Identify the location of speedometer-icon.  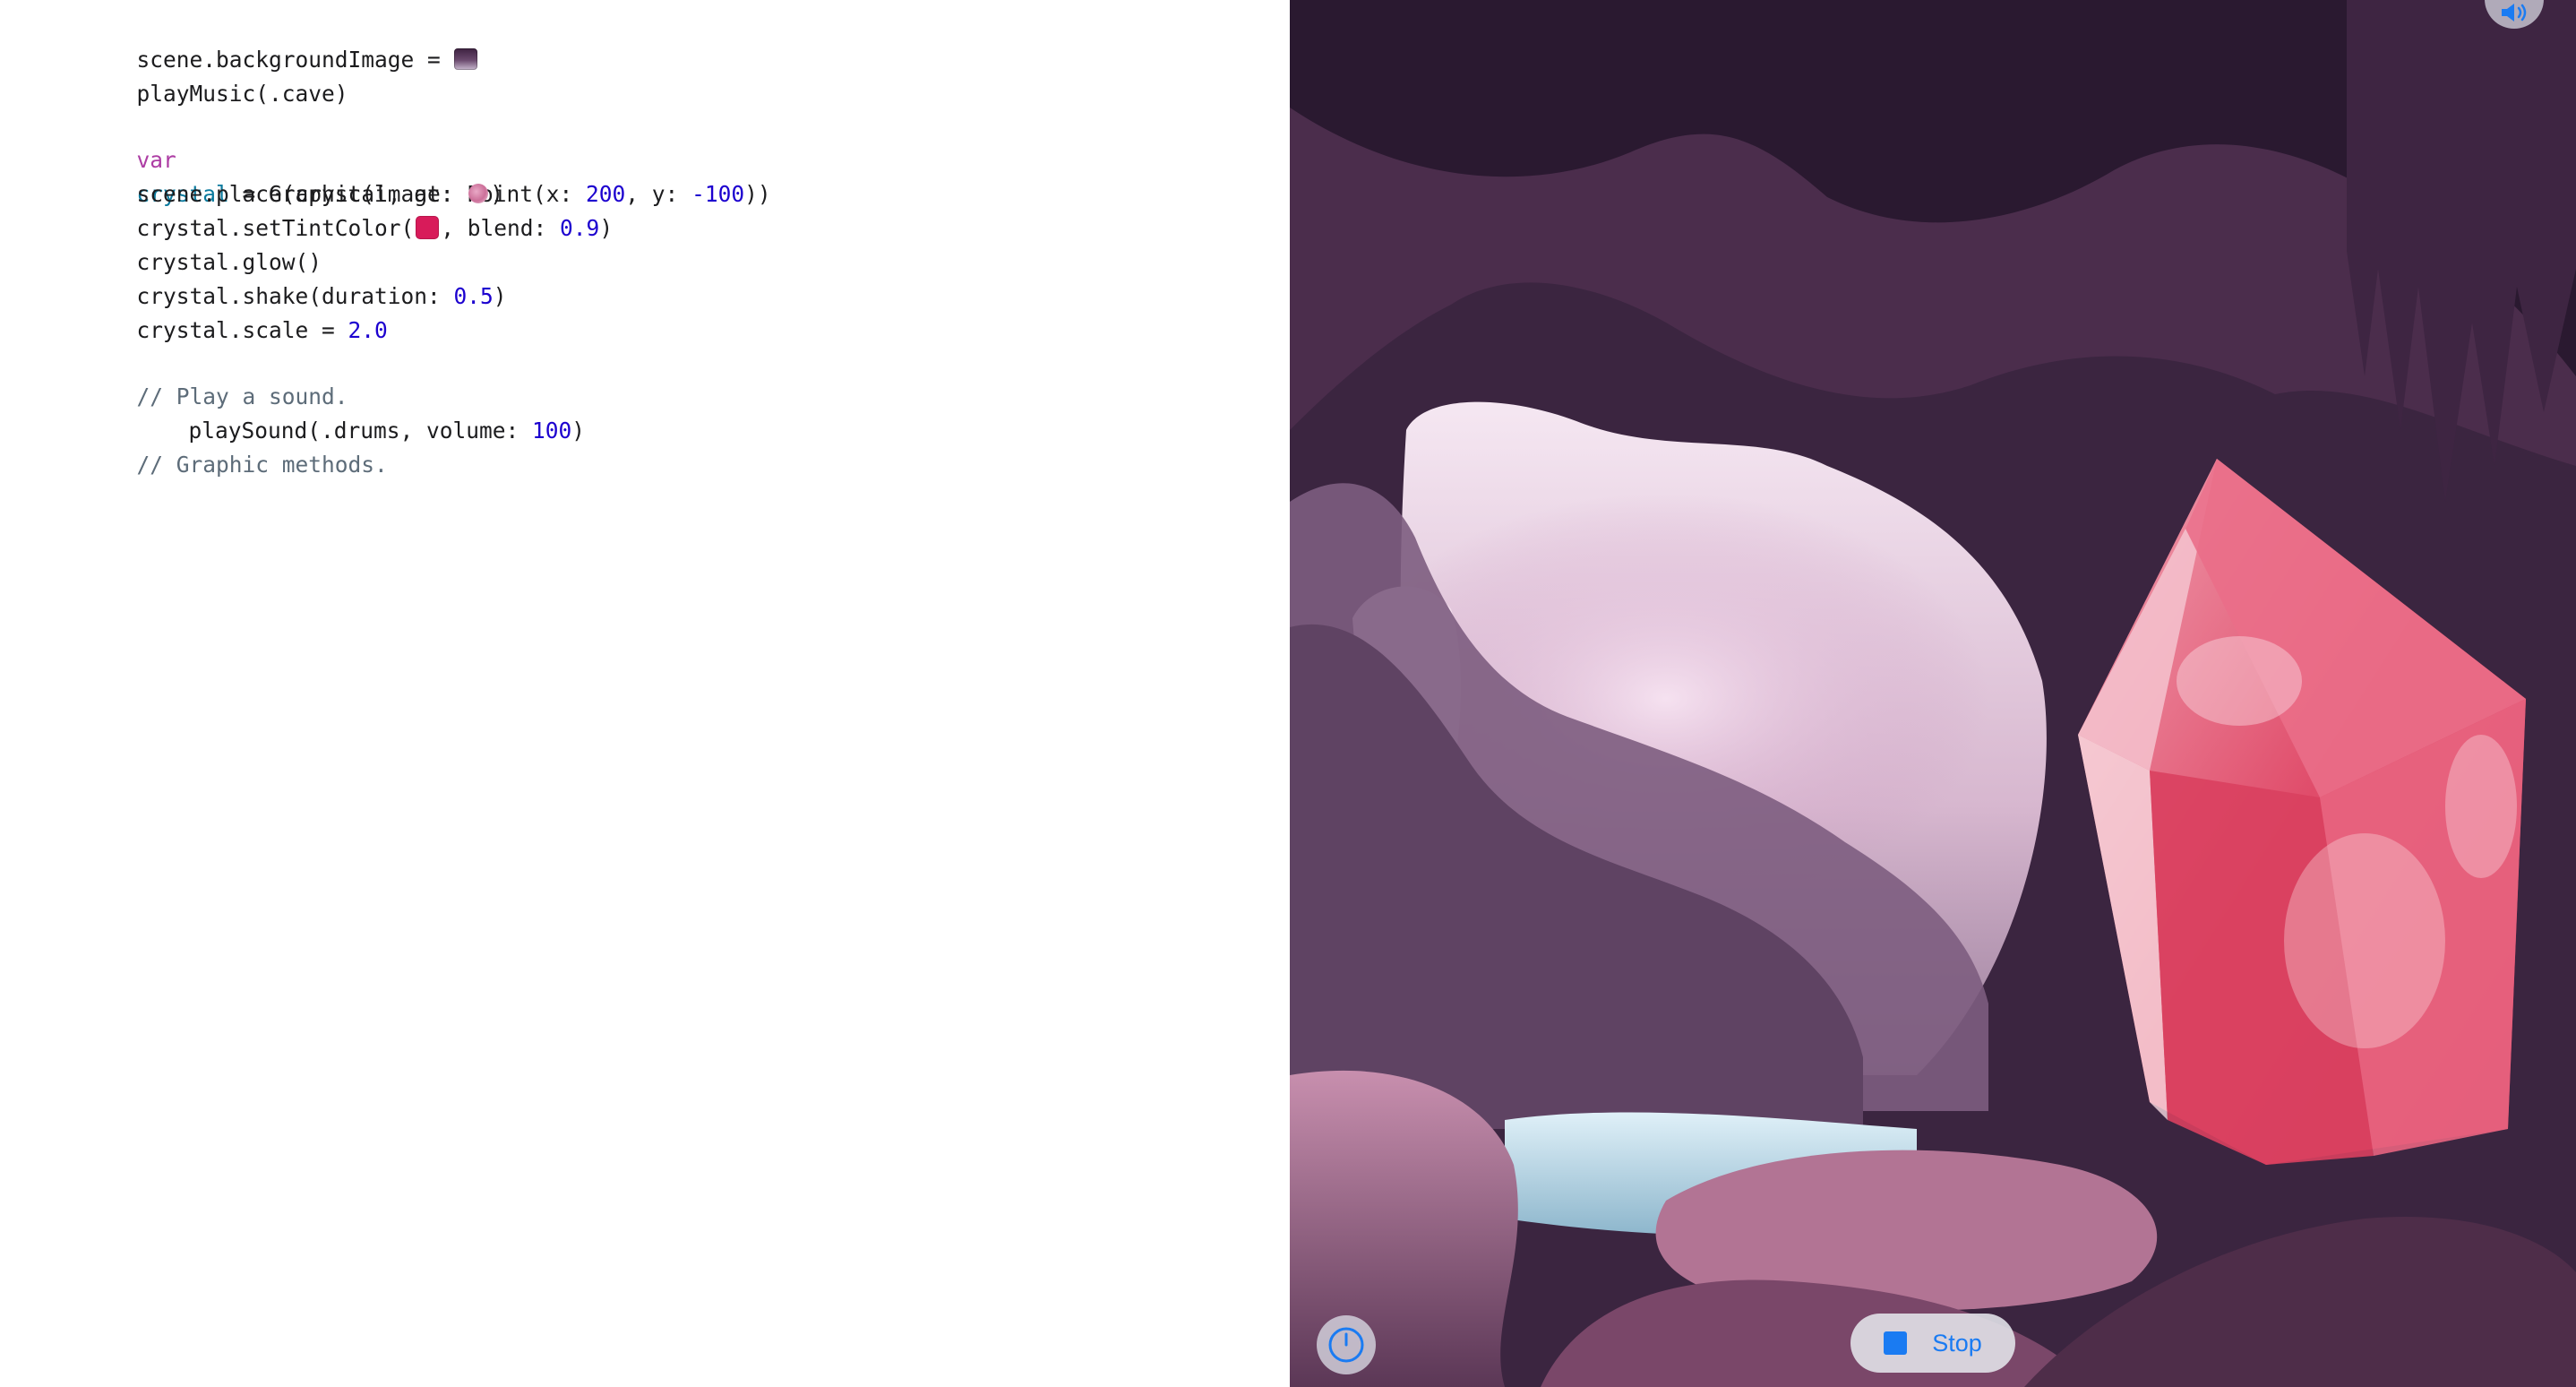
(1346, 1345).